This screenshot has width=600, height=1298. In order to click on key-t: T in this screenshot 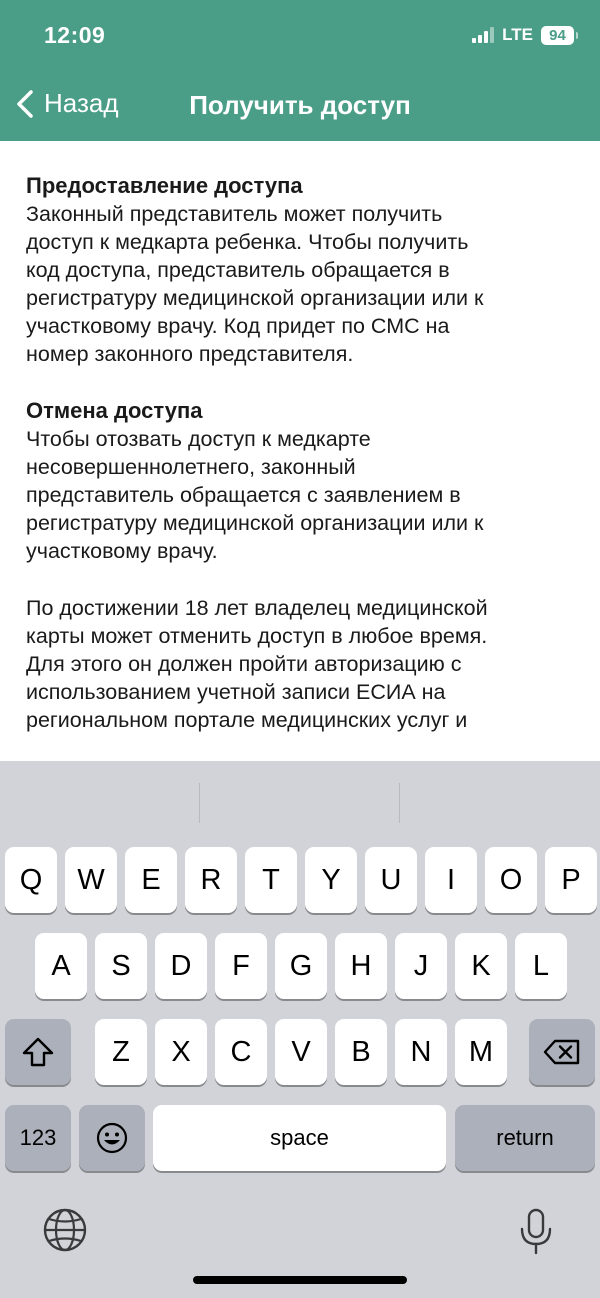, I will do `click(271, 880)`.